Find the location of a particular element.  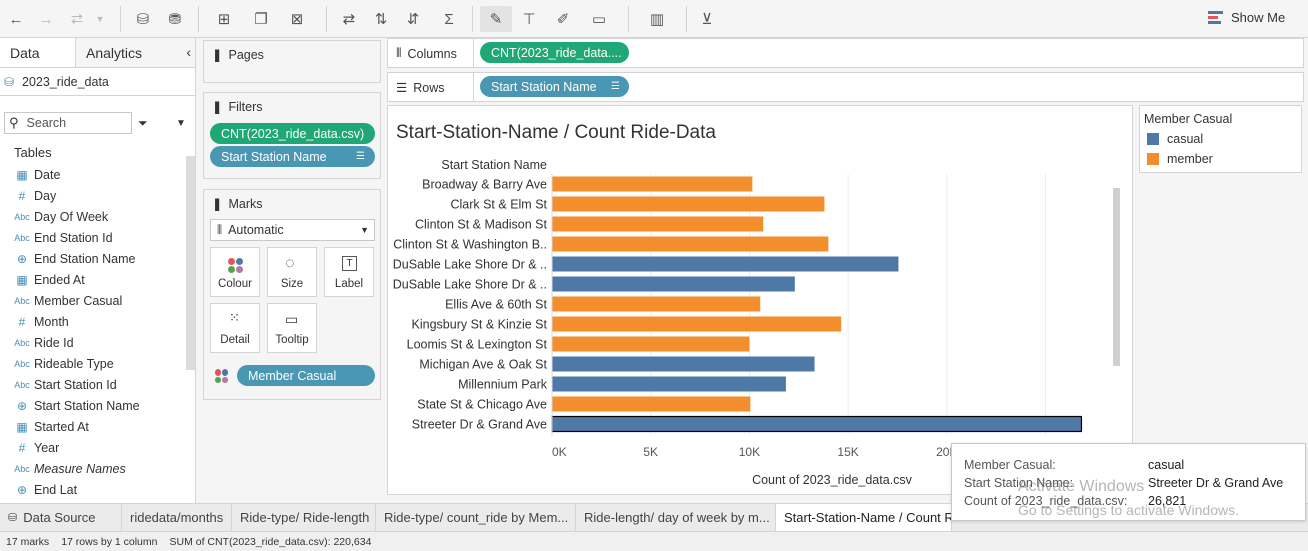

marks-title: Marks is located at coordinates (245, 203).